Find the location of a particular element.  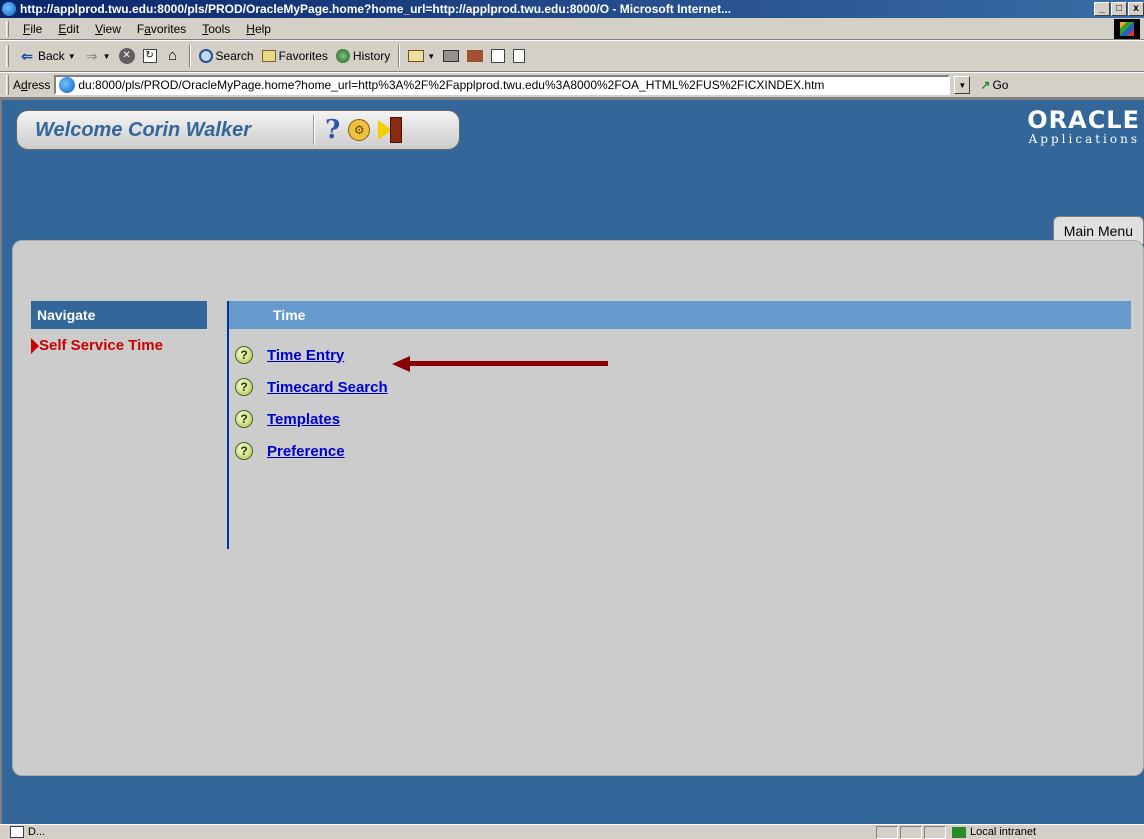

search-button: Search is located at coordinates (226, 56).